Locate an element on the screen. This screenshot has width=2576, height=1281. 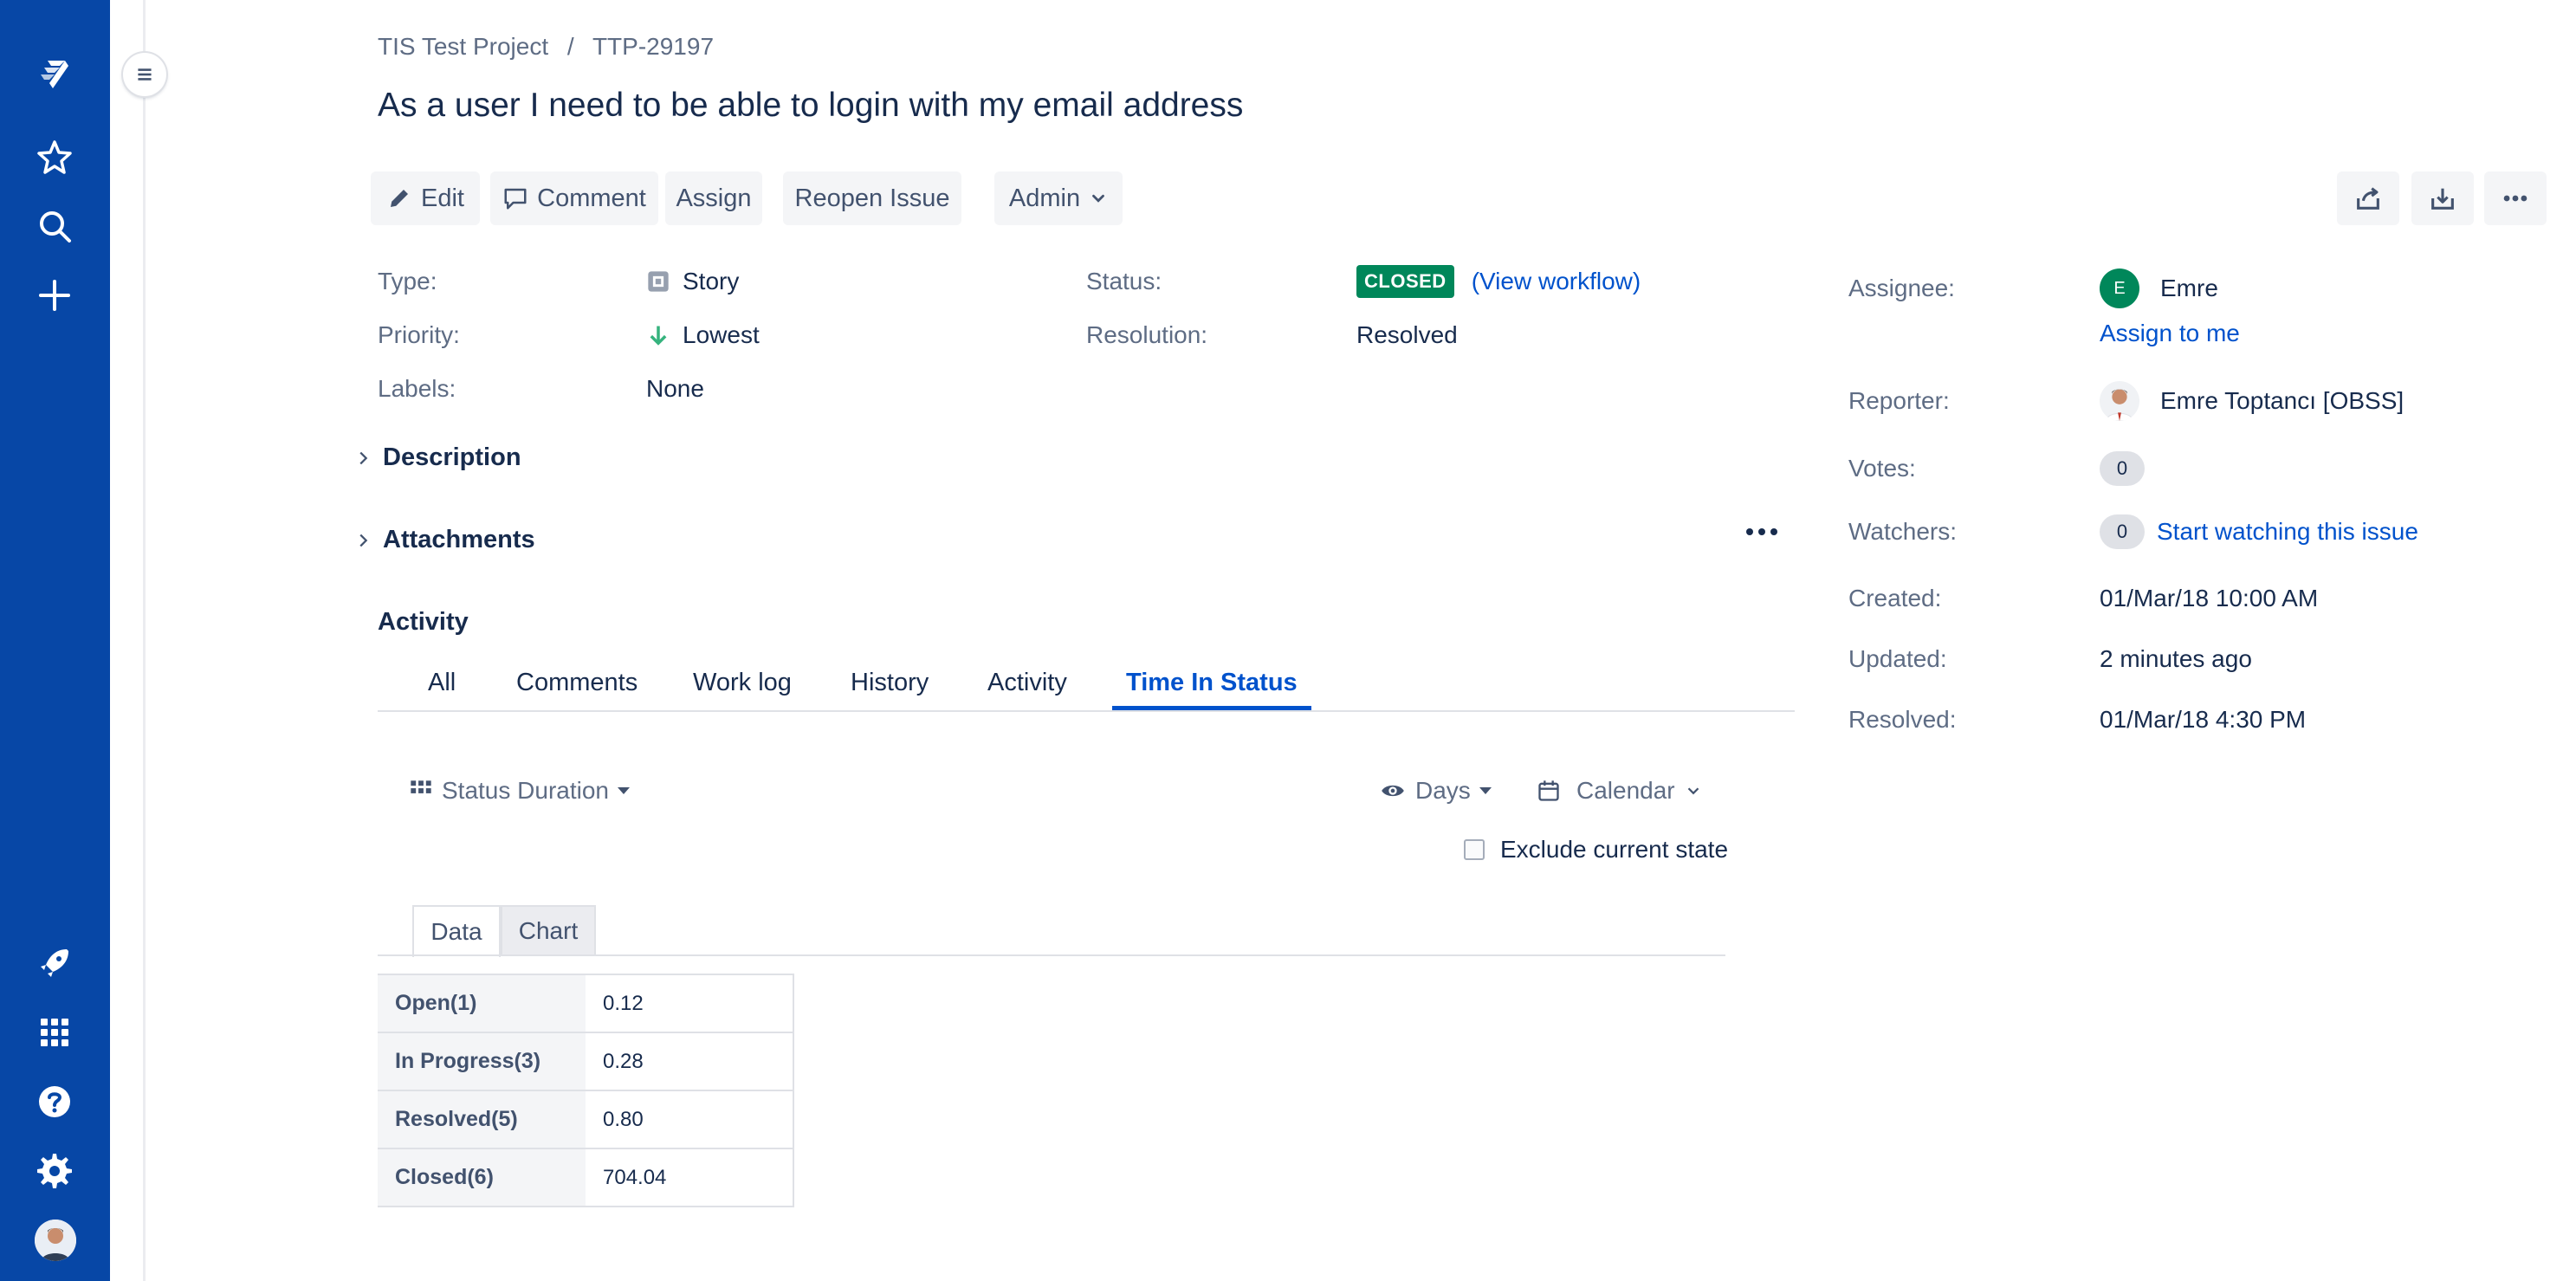
priority-text: Lowest is located at coordinates (721, 334).